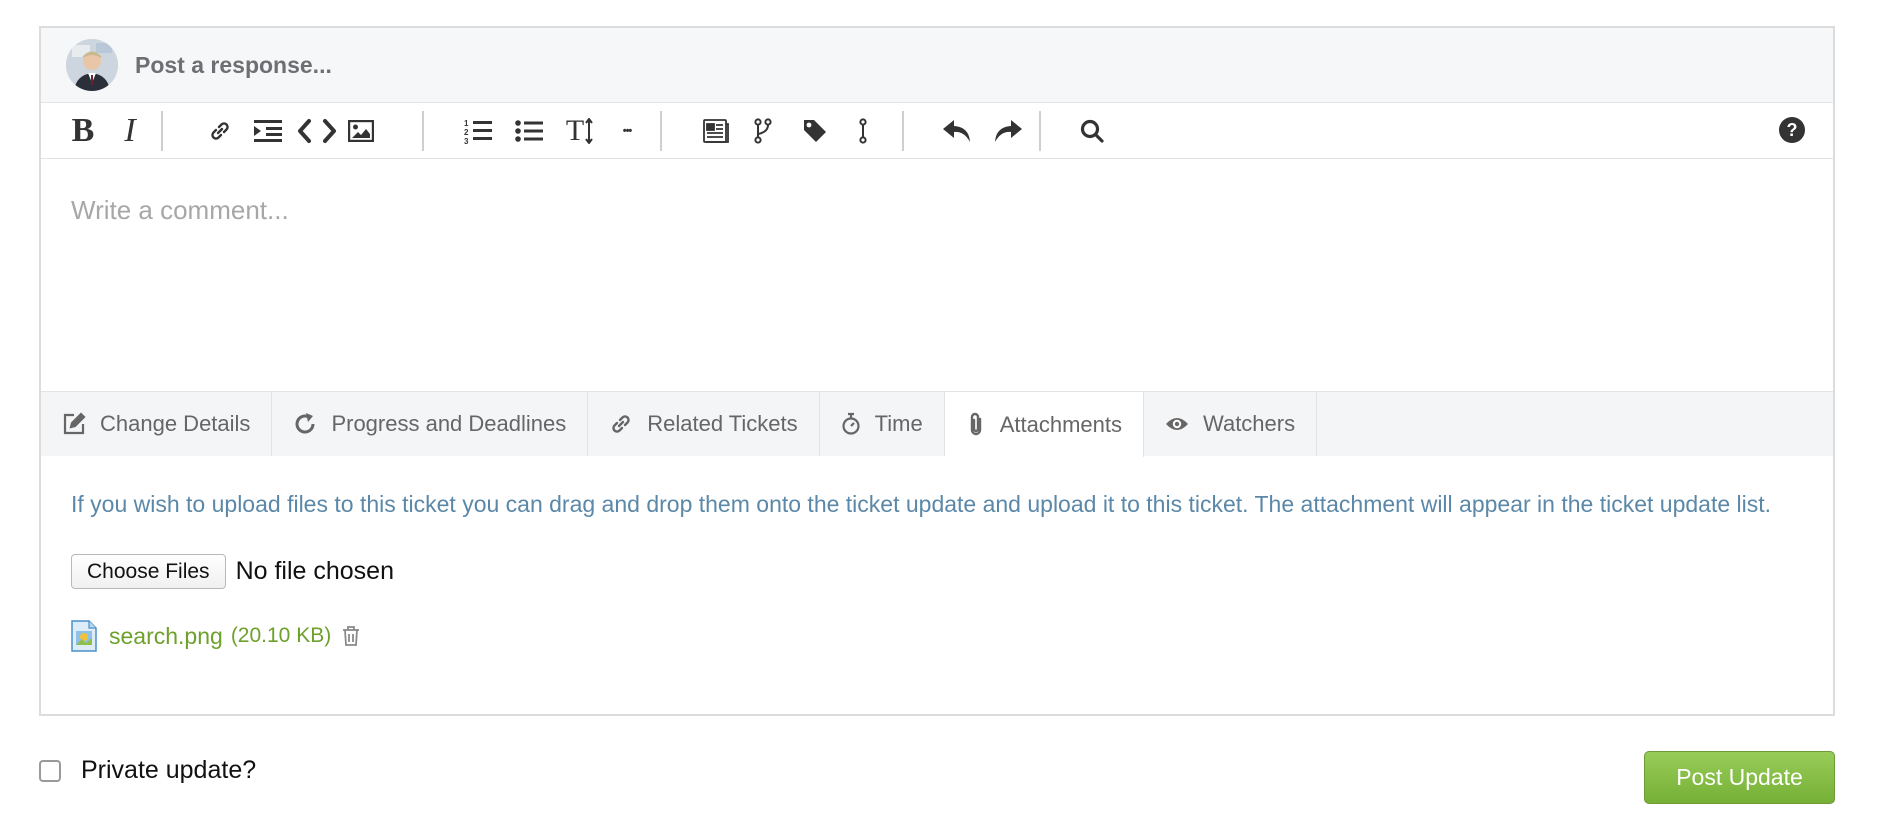 The height and width of the screenshot is (840, 1878). I want to click on tab-attachments: Attachments, so click(1044, 424).